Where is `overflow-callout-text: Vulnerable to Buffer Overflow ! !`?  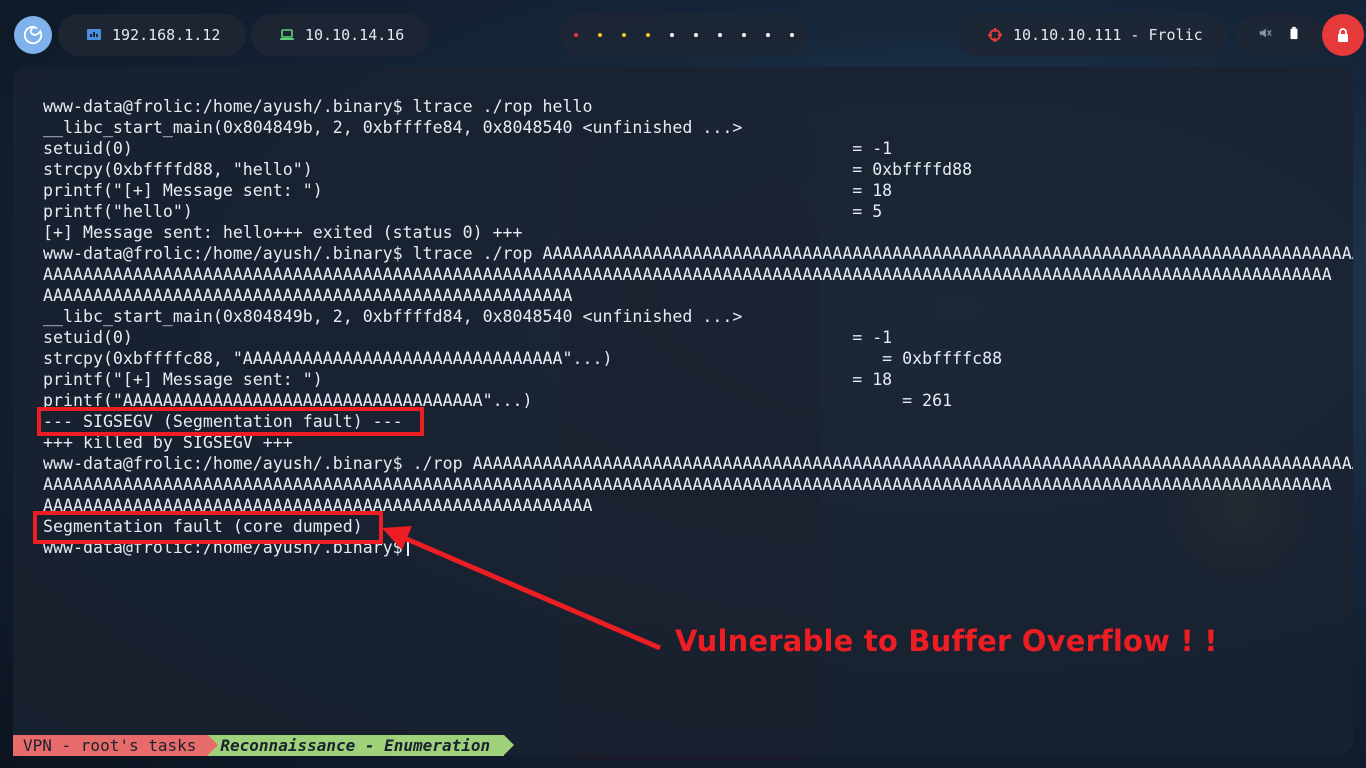 overflow-callout-text: Vulnerable to Buffer Overflow ! ! is located at coordinates (946, 641).